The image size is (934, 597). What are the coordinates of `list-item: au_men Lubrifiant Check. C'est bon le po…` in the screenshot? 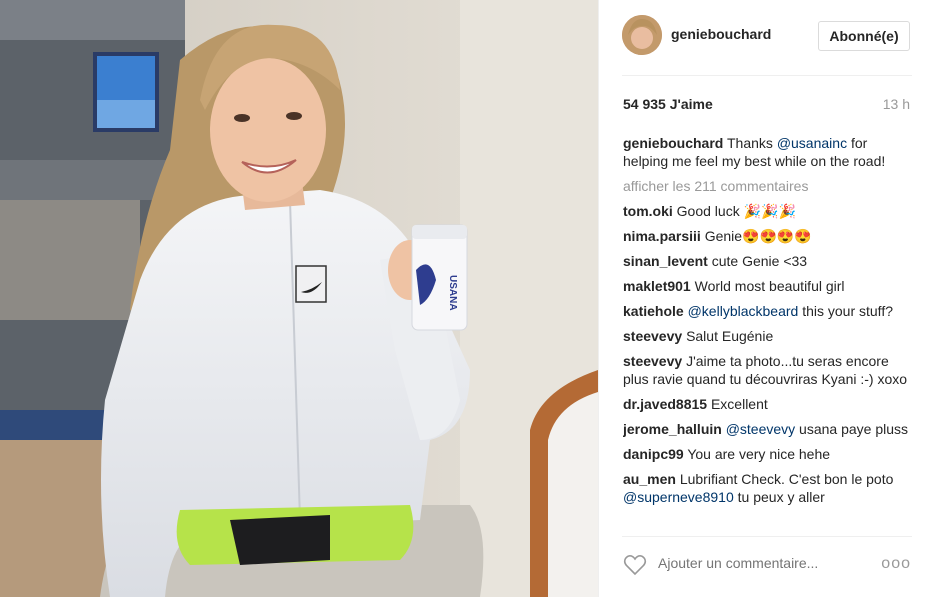 It's located at (768, 488).